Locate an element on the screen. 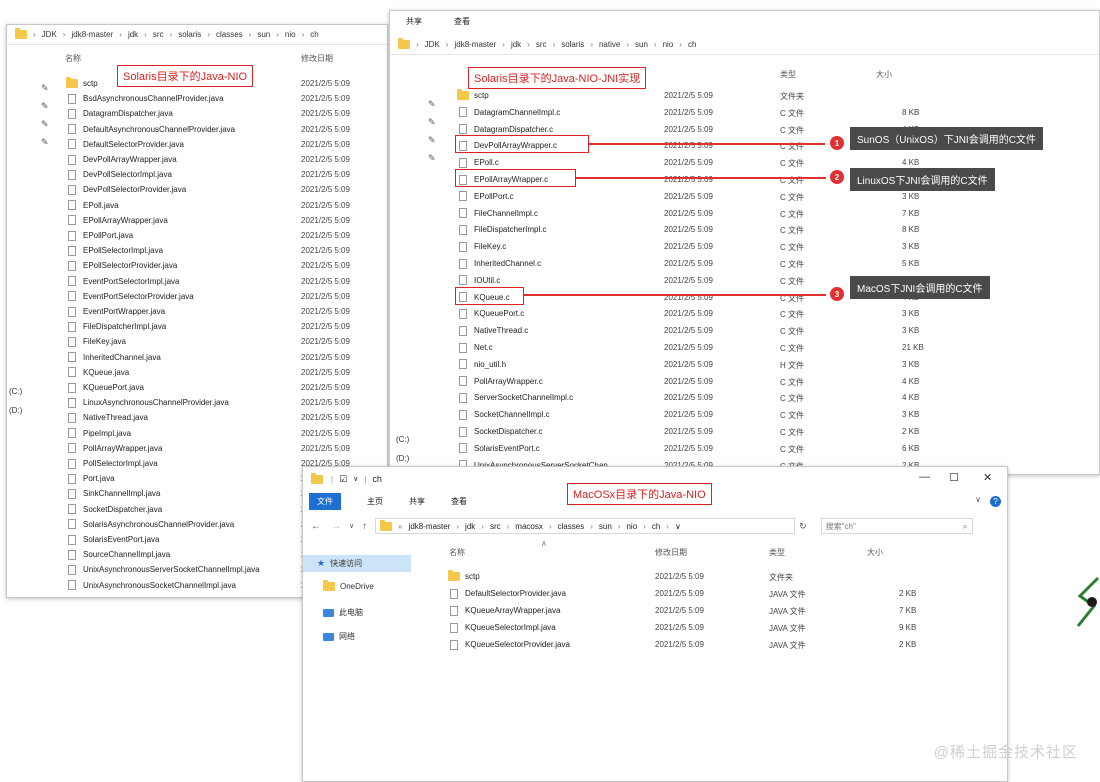 The width and height of the screenshot is (1100, 782). maximize-button: ☐ is located at coordinates (954, 477).